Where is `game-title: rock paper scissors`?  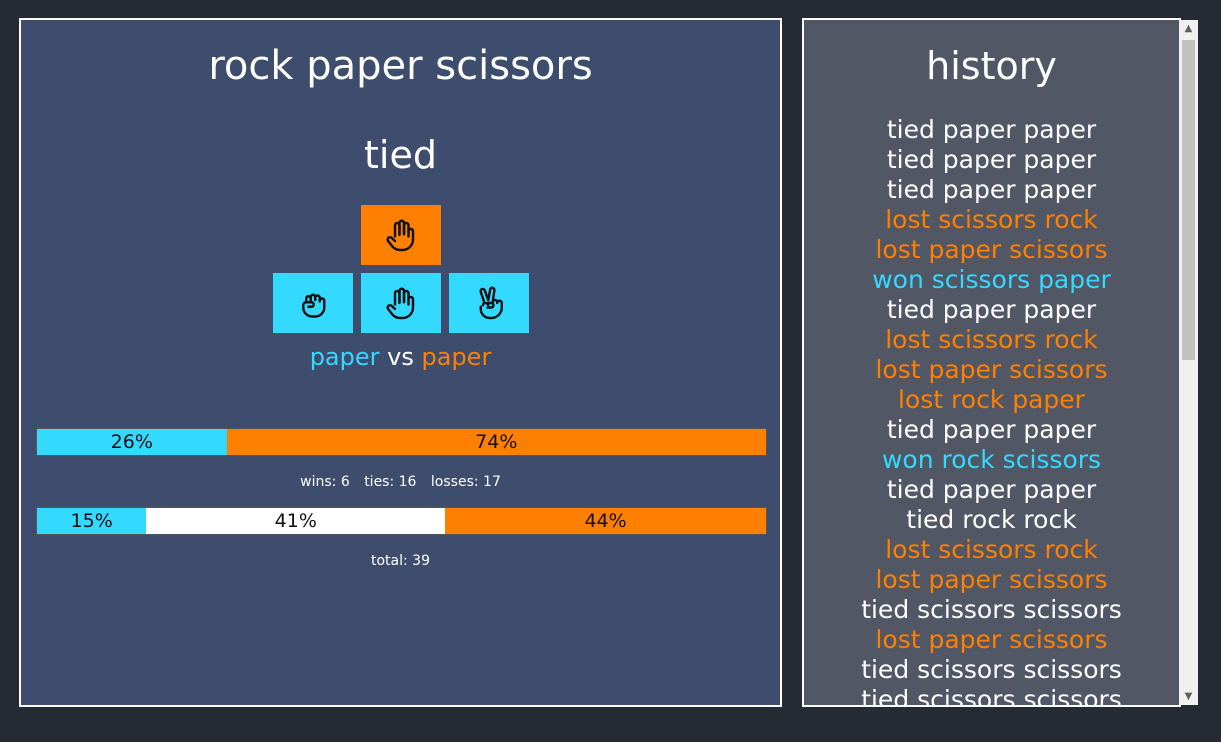
game-title: rock paper scissors is located at coordinates (400, 66).